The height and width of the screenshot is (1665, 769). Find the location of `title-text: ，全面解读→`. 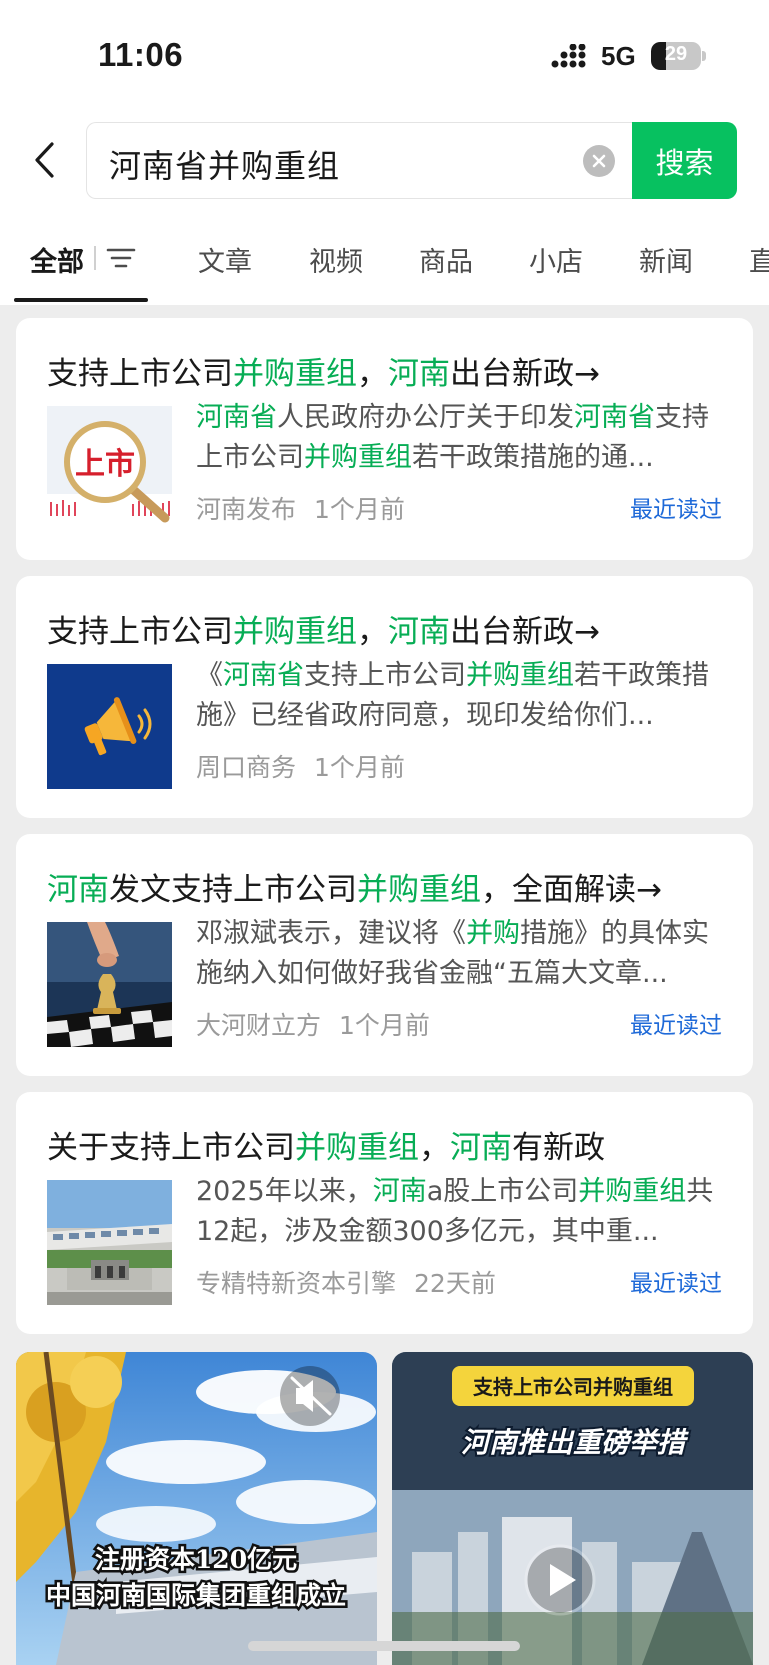

title-text: ，全面解读→ is located at coordinates (571, 890).